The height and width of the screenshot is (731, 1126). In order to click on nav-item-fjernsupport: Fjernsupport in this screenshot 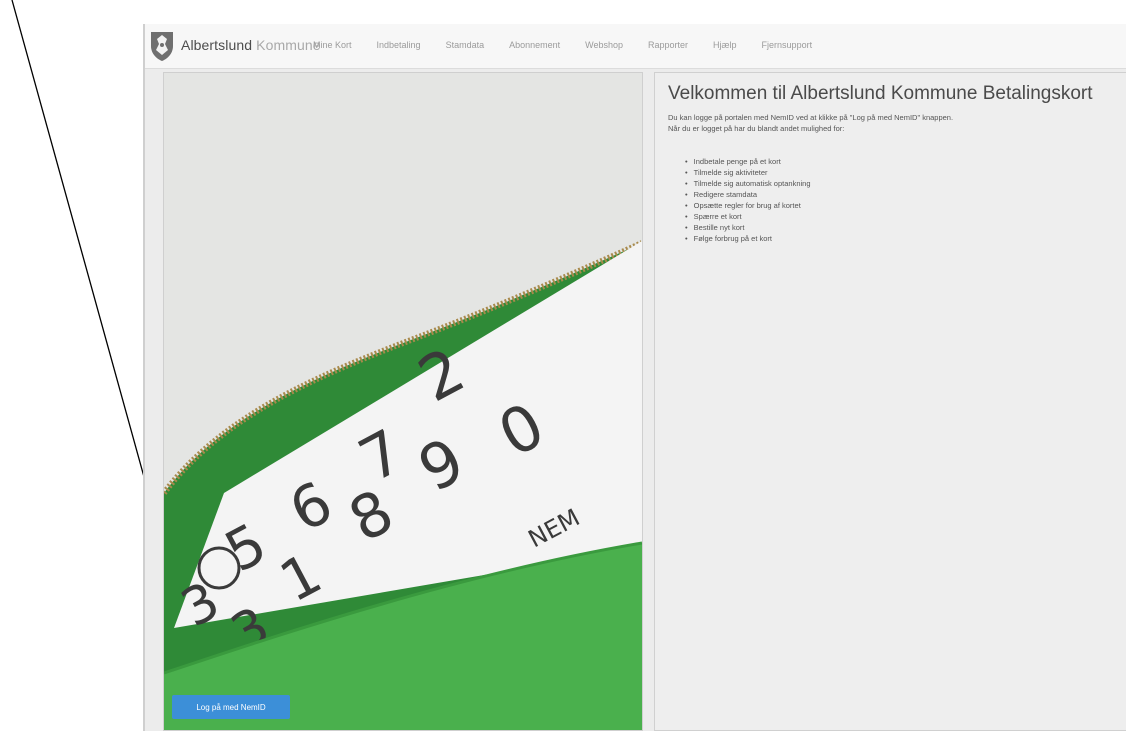, I will do `click(787, 45)`.